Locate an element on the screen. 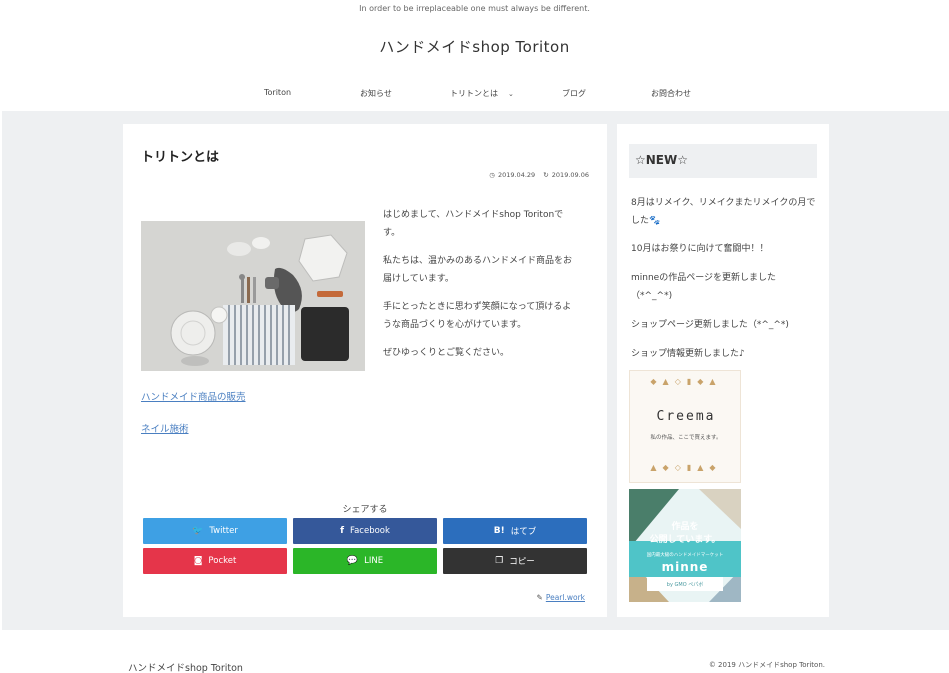  sidebar-heading: ☆NEW☆ is located at coordinates (723, 161).